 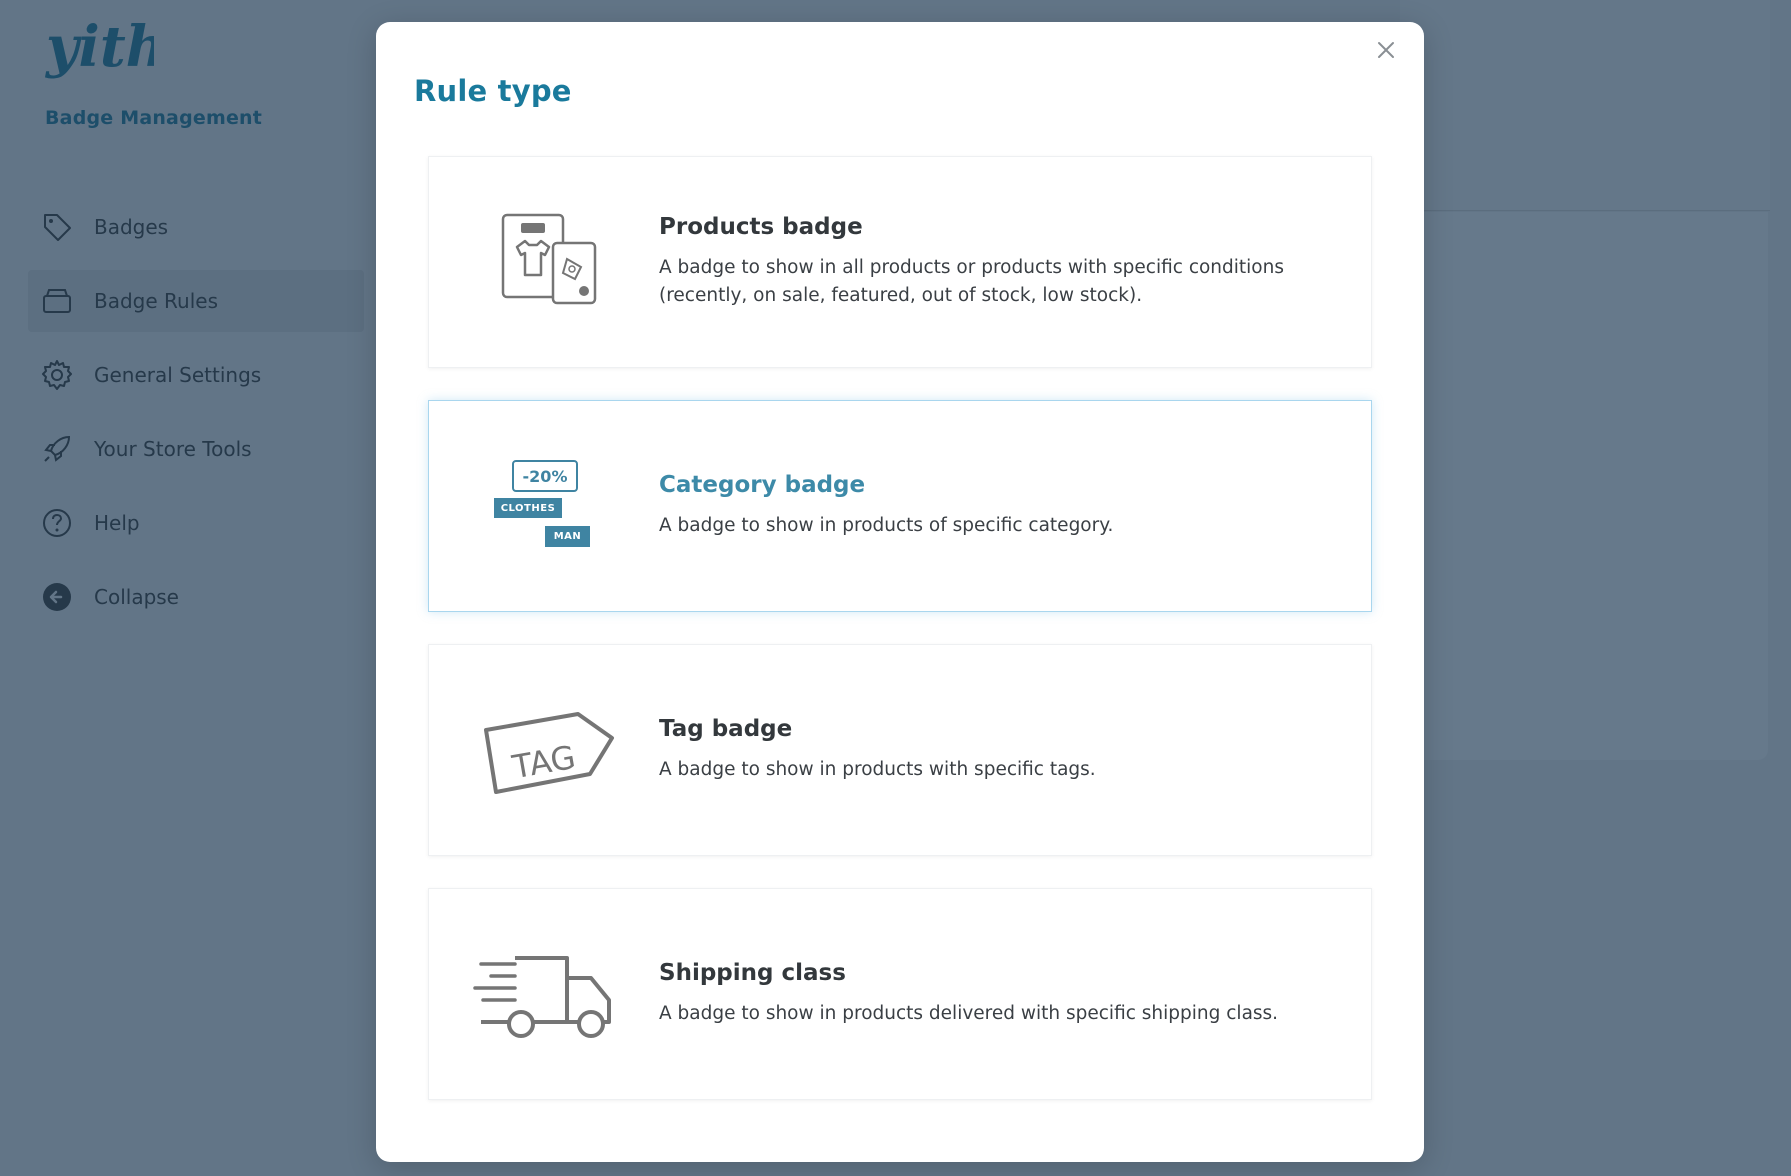 I want to click on sidebar-item-label: Collapse, so click(x=136, y=597).